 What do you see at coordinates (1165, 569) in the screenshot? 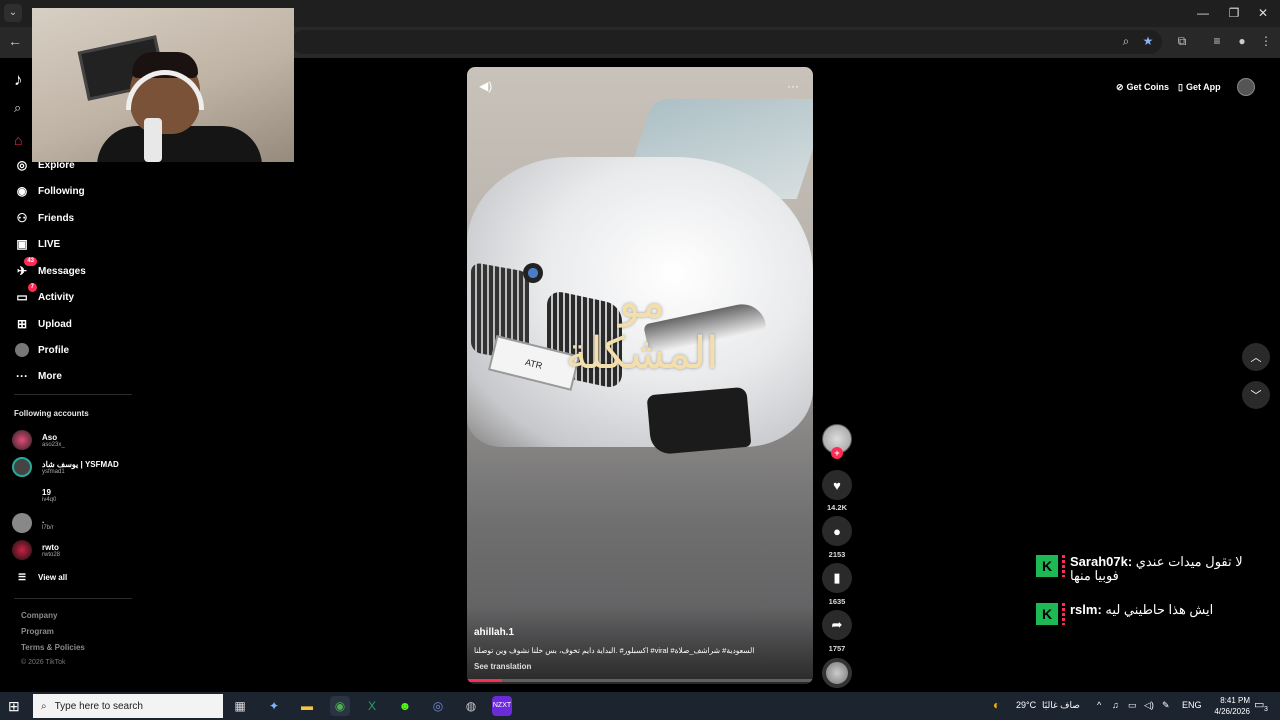
I see `chat-text: Sarah07k: لا تقول ميدات عندي فوبيا منها` at bounding box center [1165, 569].